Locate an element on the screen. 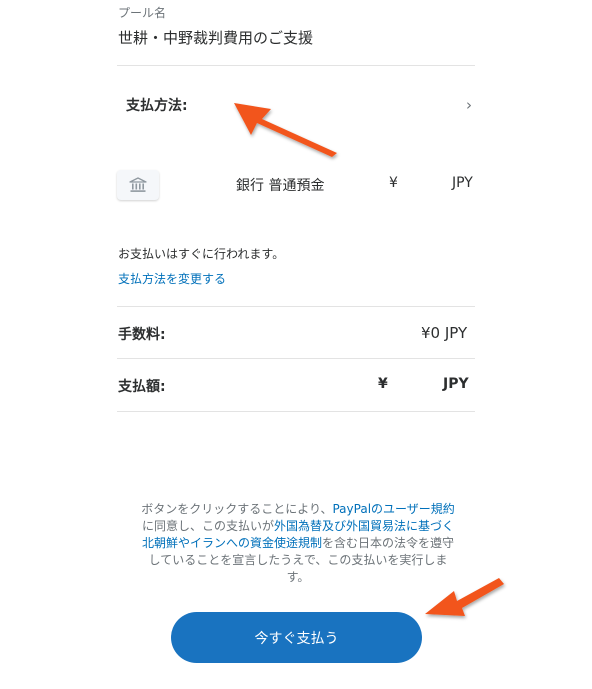 The width and height of the screenshot is (592, 689). pay-now-button: 今すぐ支払う is located at coordinates (296, 637).